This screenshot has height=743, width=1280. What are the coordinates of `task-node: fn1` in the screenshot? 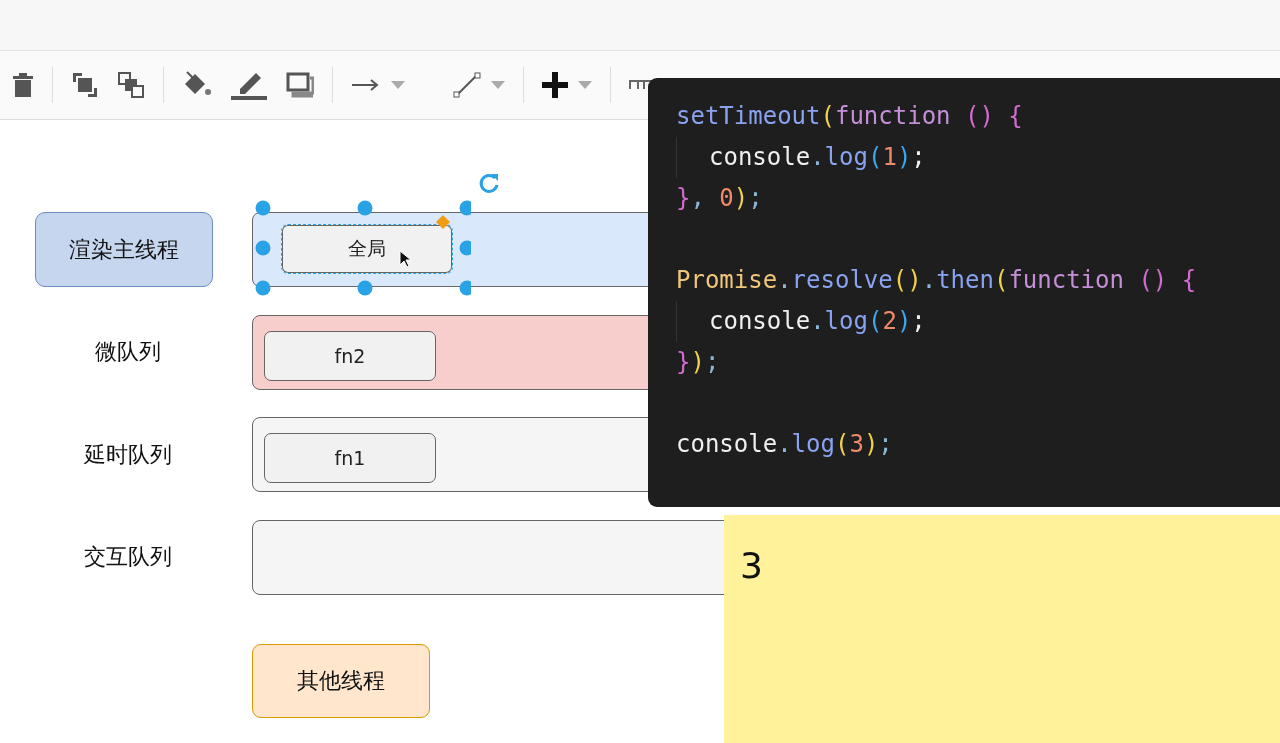 It's located at (350, 458).